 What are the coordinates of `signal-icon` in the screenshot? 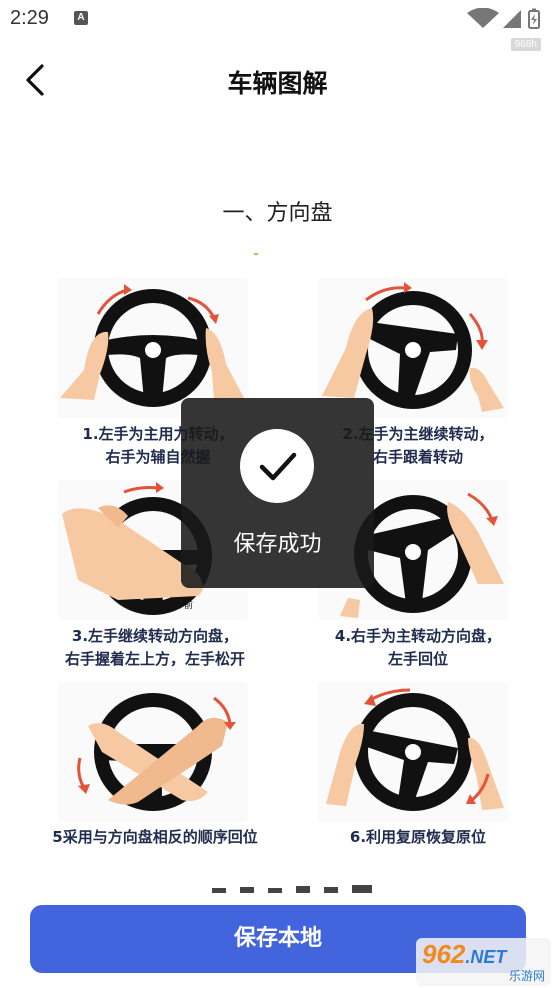 It's located at (512, 19).